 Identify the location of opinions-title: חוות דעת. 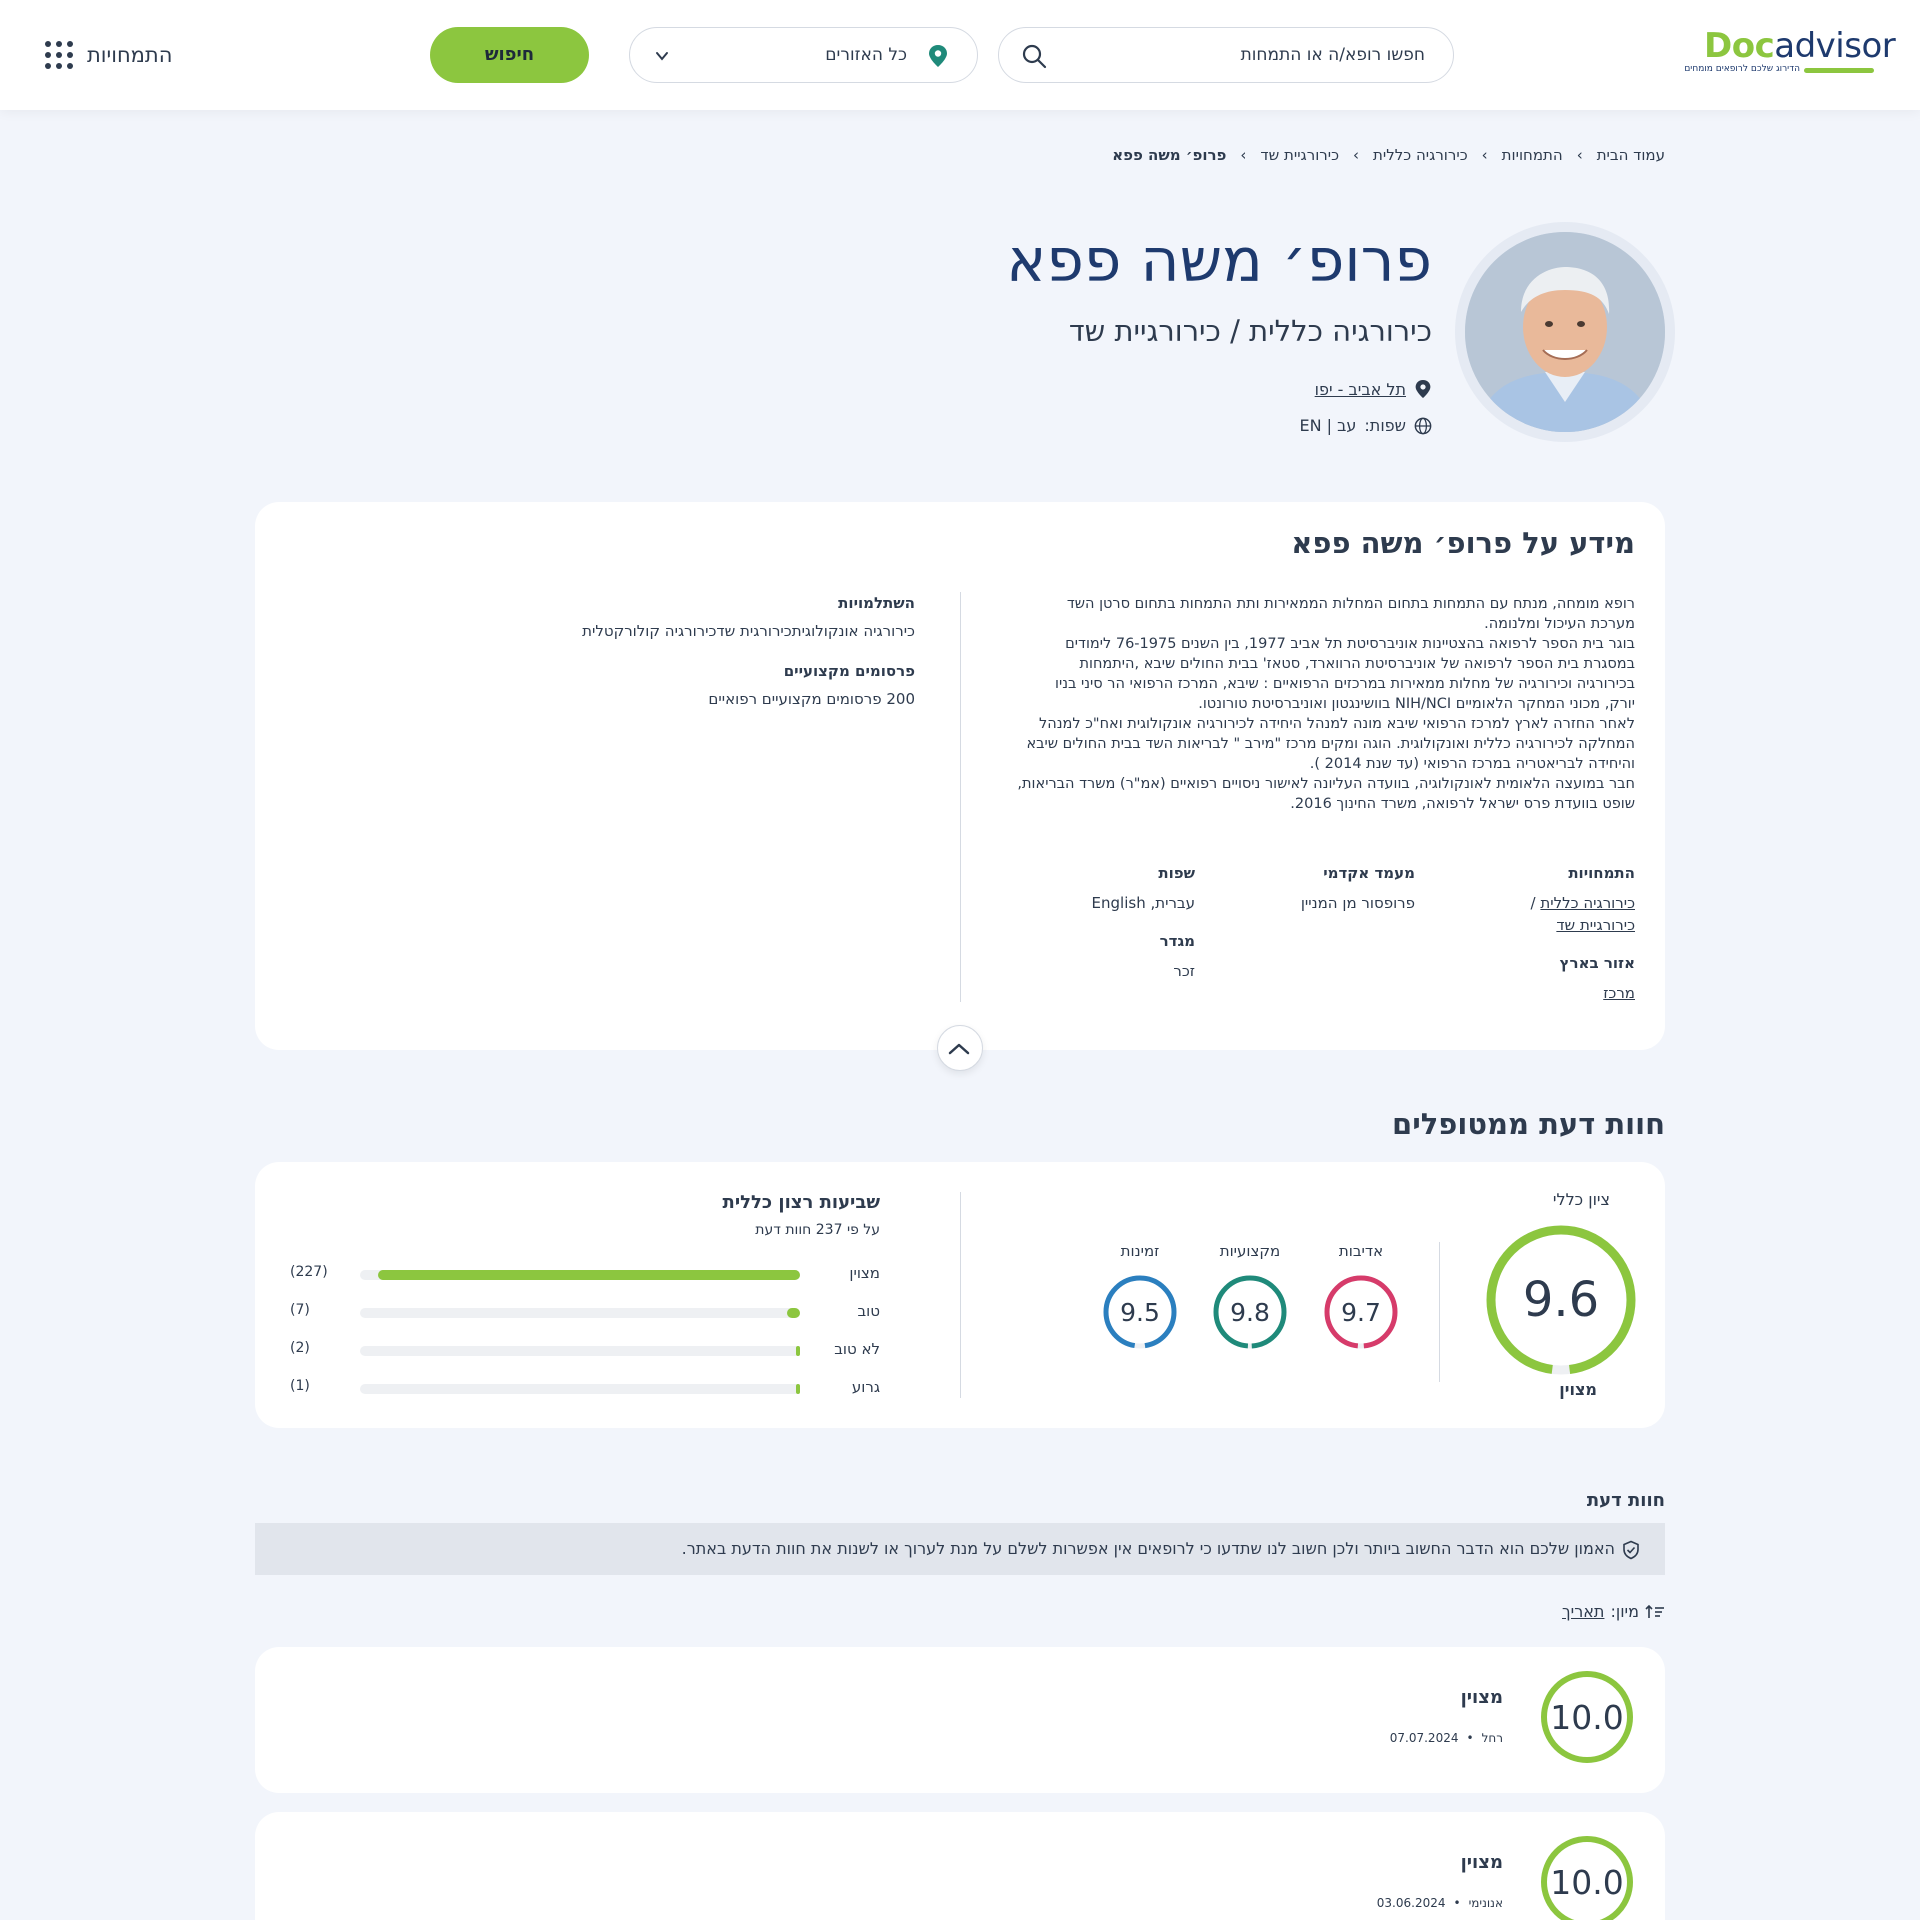
(1625, 1500).